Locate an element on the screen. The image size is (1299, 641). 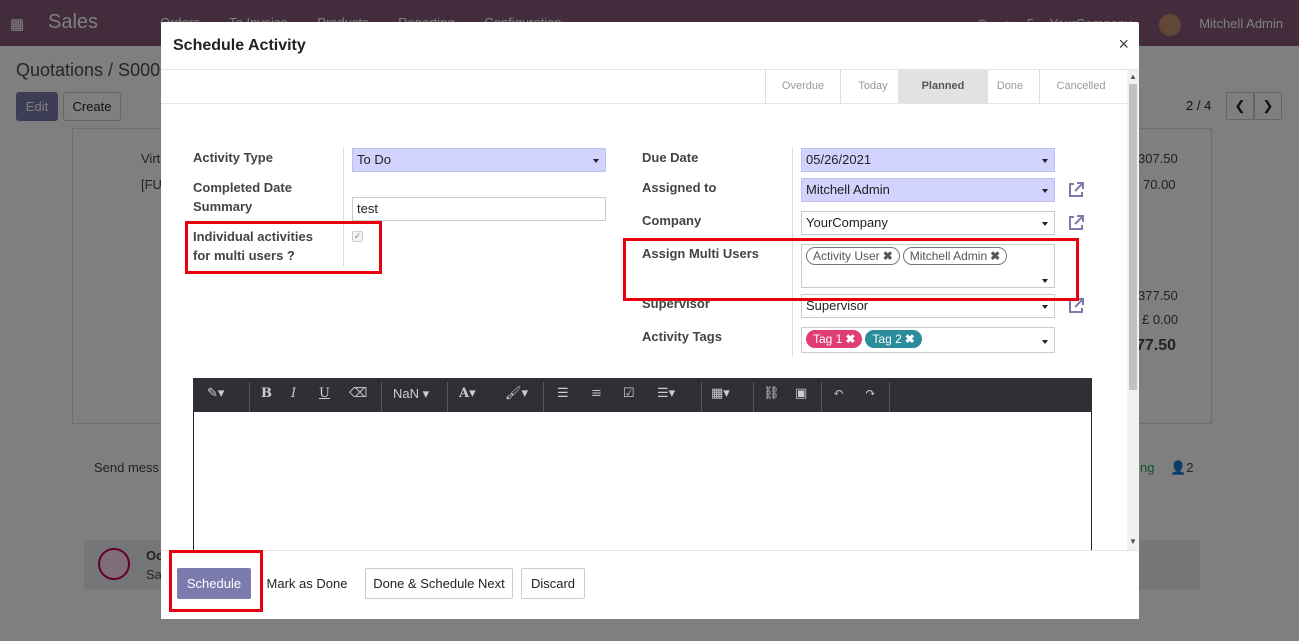
activity-type-select: To Do is located at coordinates (479, 160).